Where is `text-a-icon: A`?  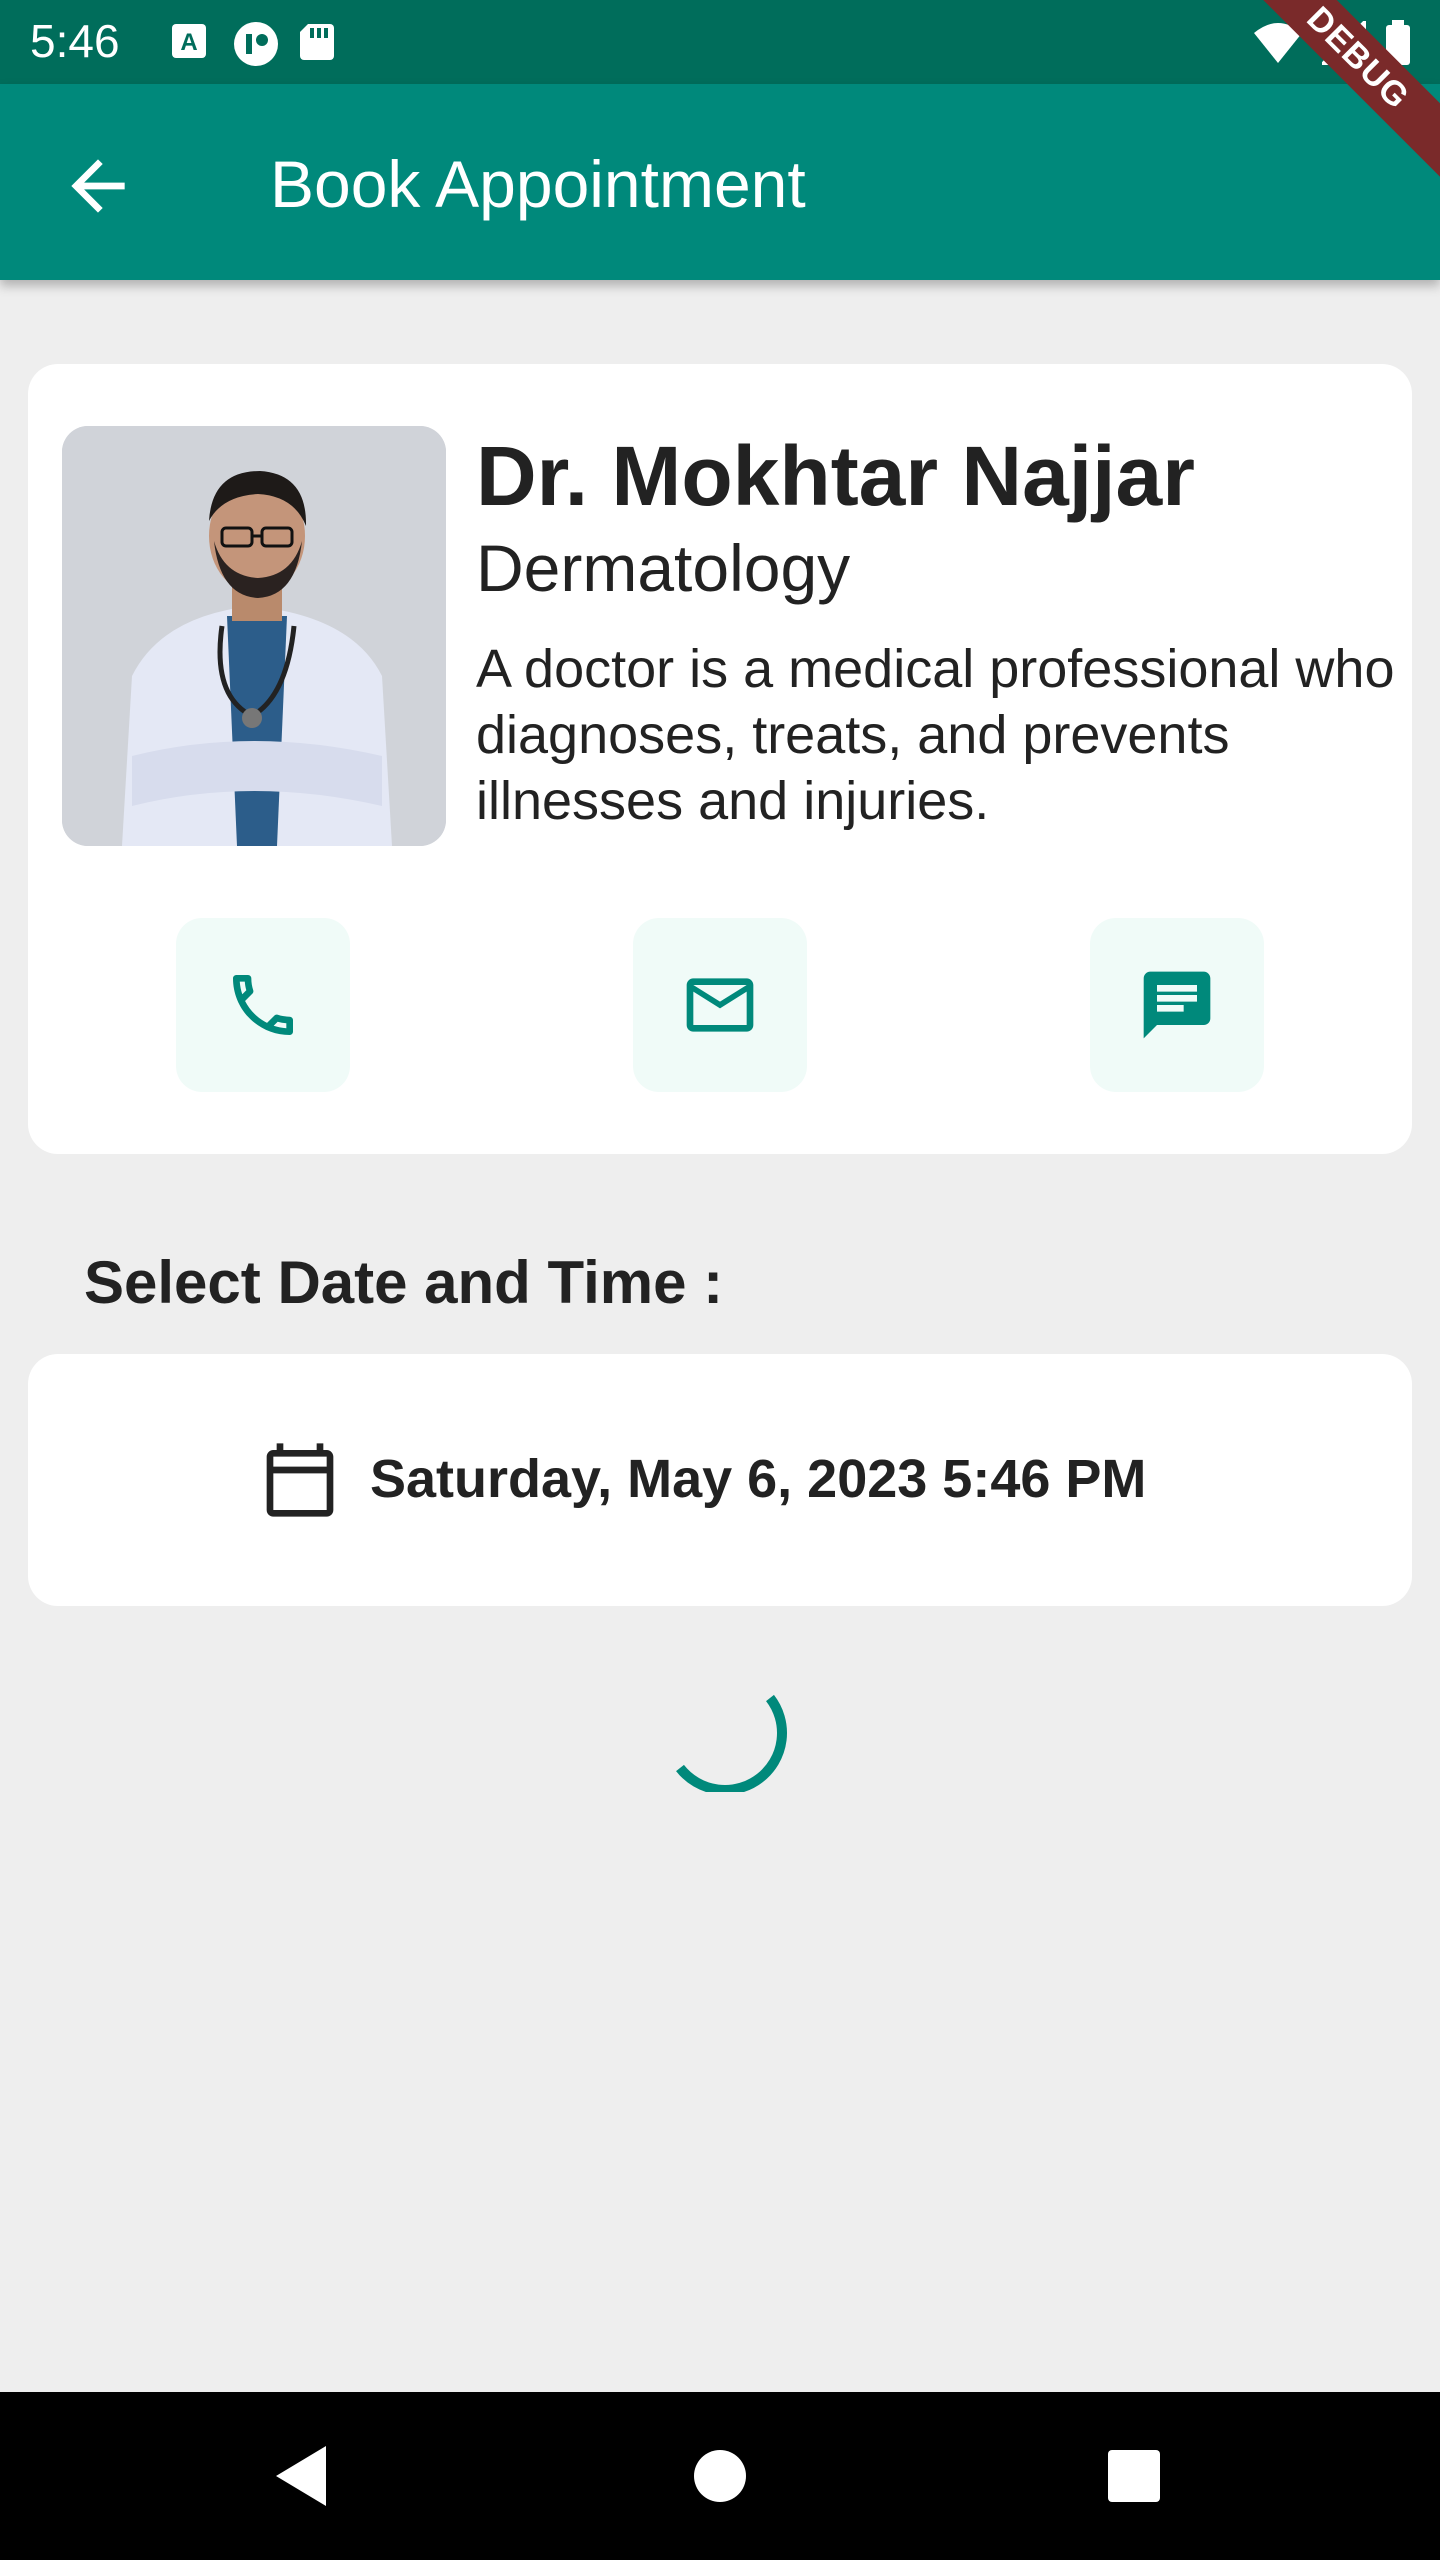
text-a-icon: A is located at coordinates (189, 41).